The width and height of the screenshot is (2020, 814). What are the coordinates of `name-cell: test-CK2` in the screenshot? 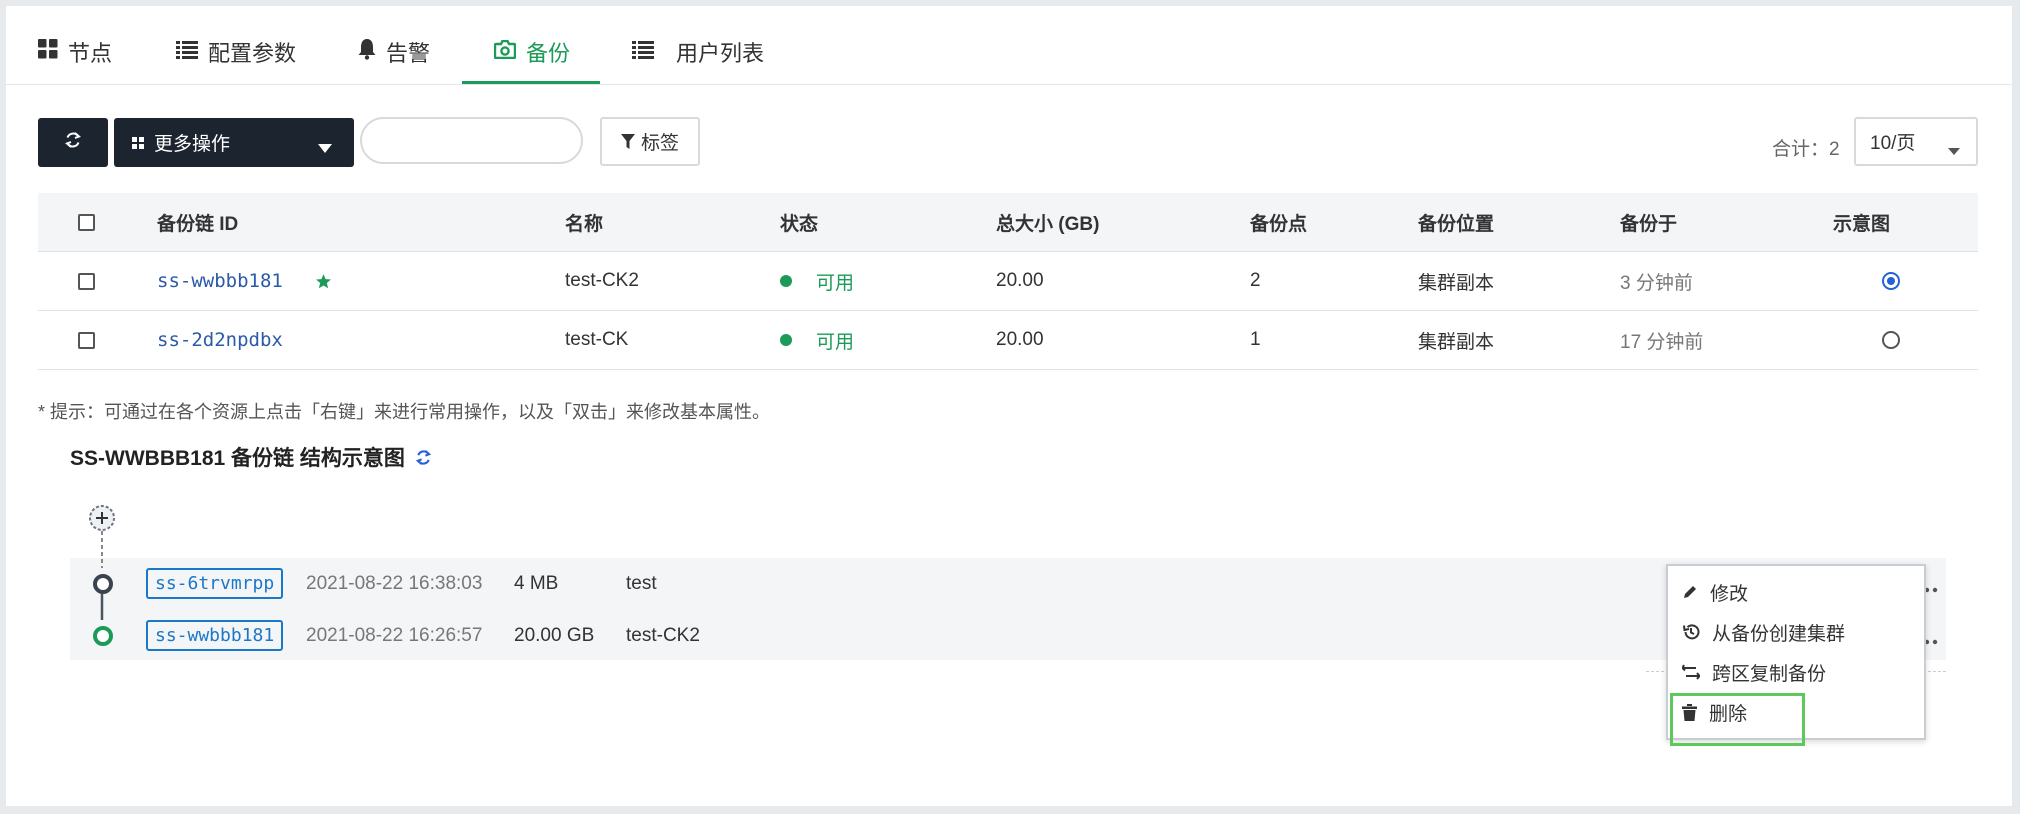 It's located at (602, 280).